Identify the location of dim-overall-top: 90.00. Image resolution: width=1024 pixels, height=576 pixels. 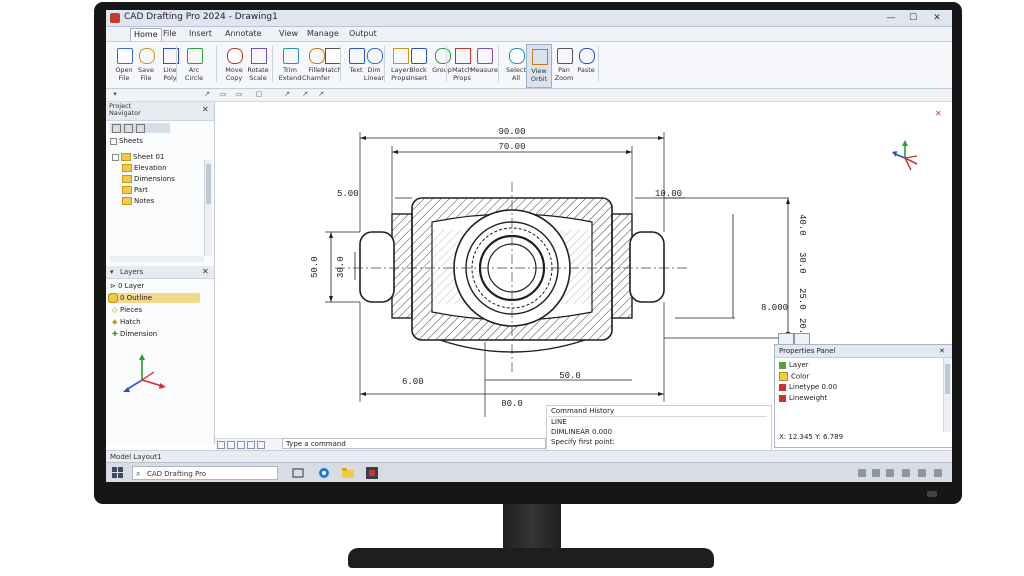
(511, 132).